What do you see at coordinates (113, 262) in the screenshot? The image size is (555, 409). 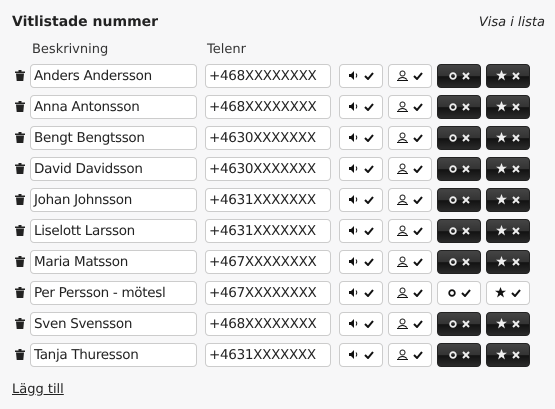 I see `description-field: Maria Matsson` at bounding box center [113, 262].